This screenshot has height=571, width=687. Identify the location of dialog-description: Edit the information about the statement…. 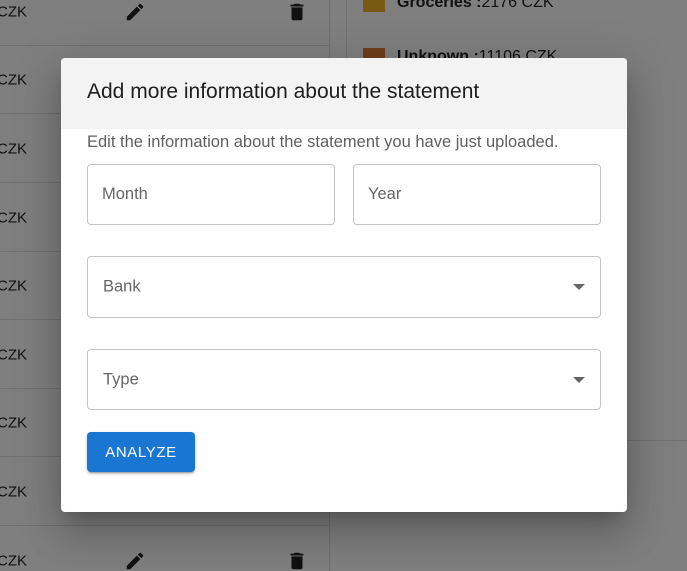
(323, 142).